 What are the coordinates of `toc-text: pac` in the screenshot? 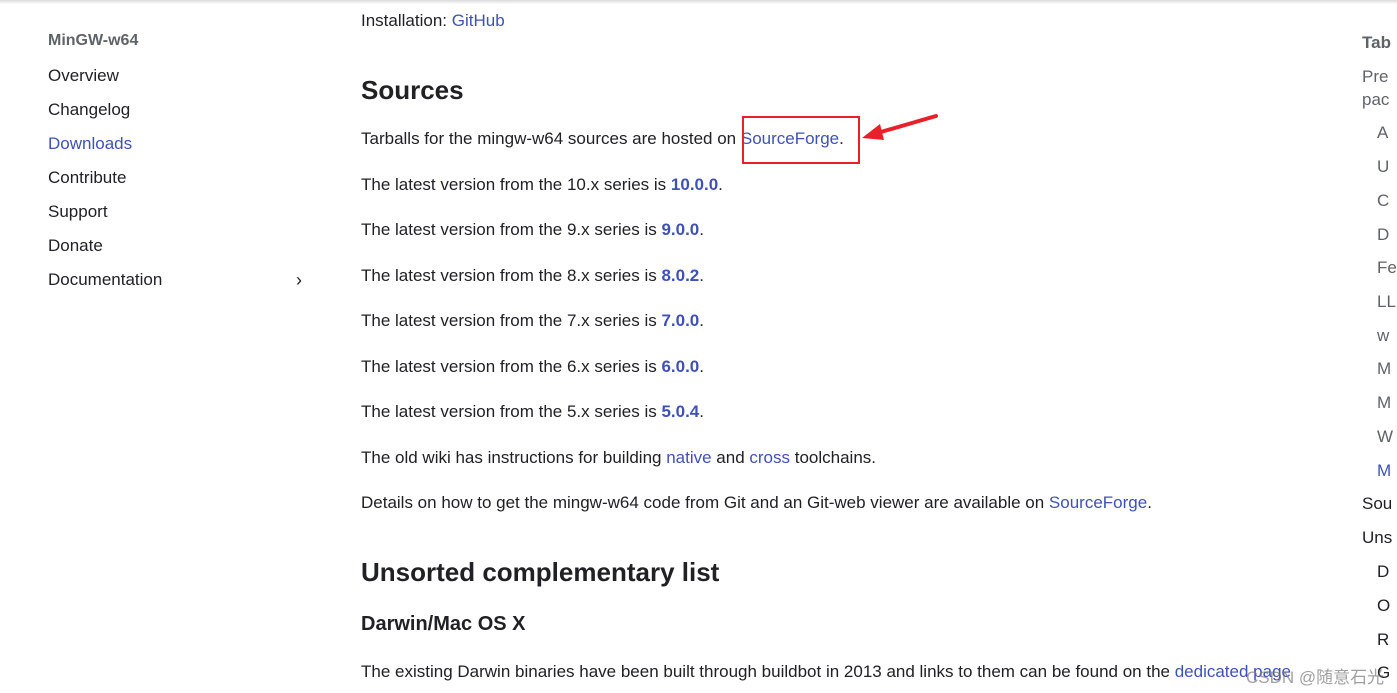 It's located at (1376, 99).